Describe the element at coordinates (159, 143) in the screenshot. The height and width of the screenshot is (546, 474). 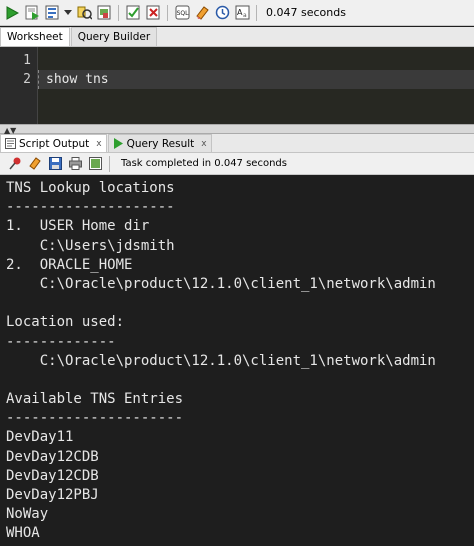
I see `tab-query-result: Query Result x` at that location.